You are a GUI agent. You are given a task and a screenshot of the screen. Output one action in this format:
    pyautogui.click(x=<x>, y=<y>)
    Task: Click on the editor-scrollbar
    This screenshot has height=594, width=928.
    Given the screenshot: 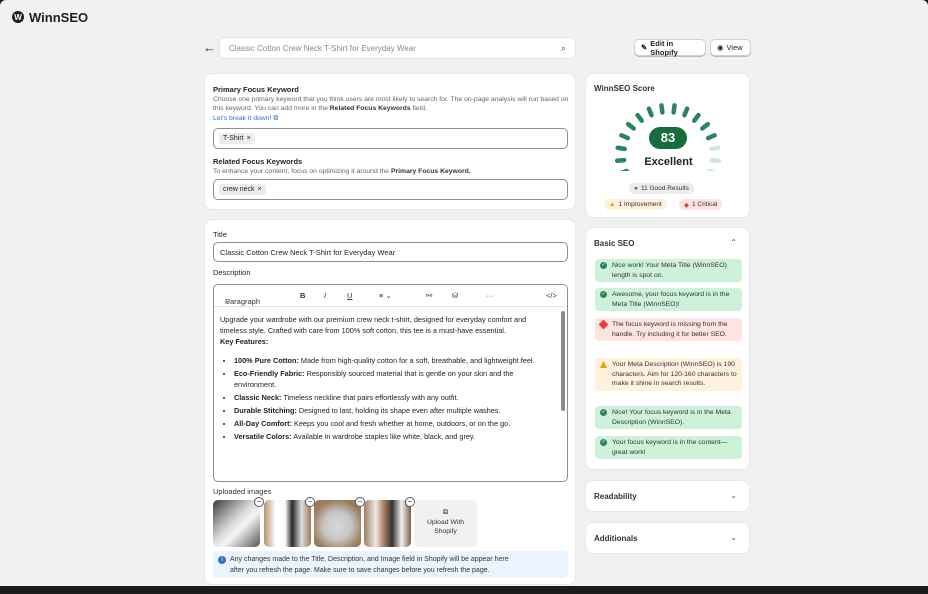 What is the action you would take?
    pyautogui.click(x=563, y=361)
    